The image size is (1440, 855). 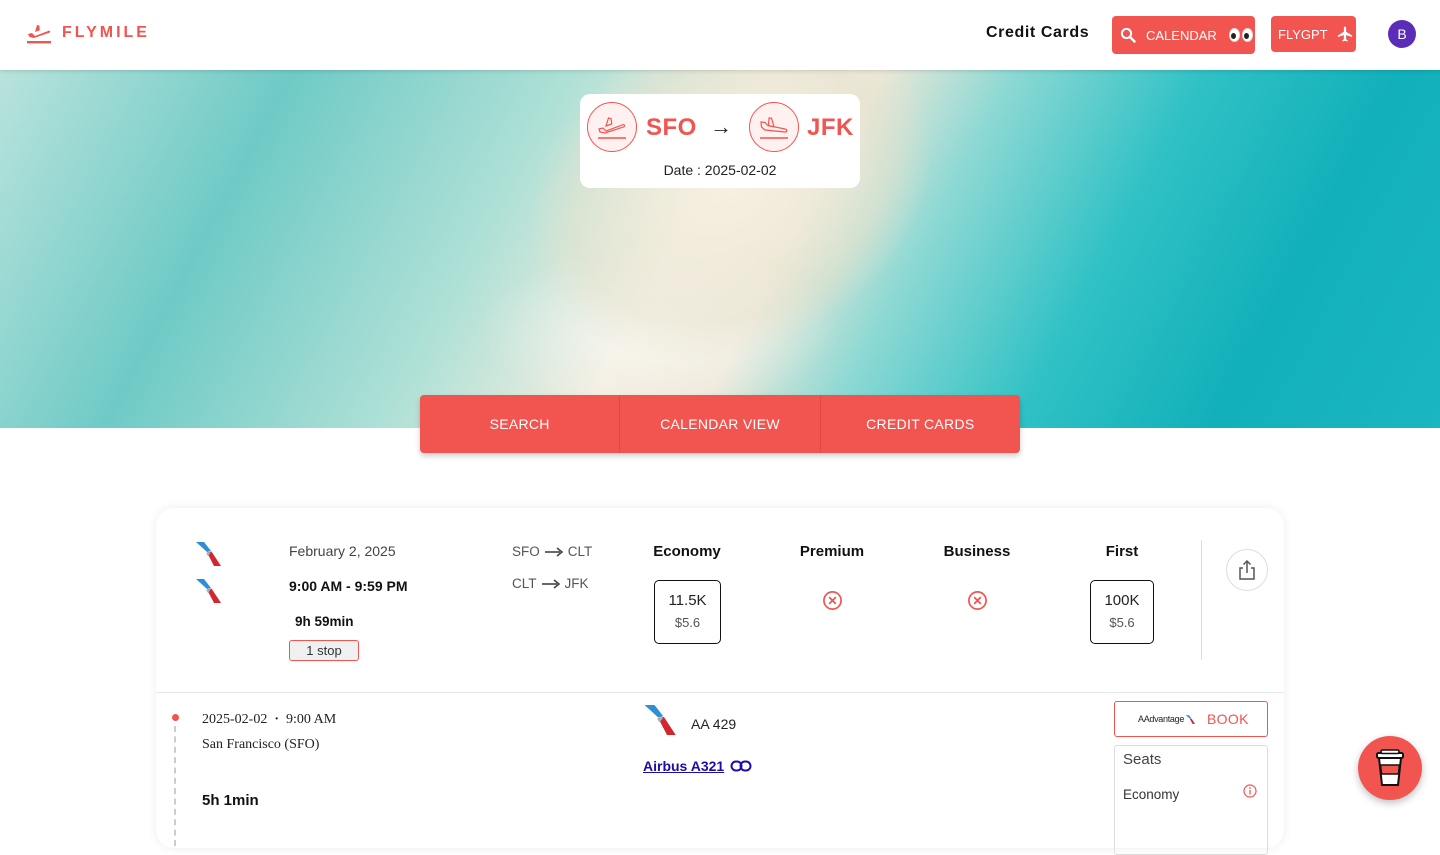 What do you see at coordinates (671, 127) in the screenshot?
I see `origin-code: SFO` at bounding box center [671, 127].